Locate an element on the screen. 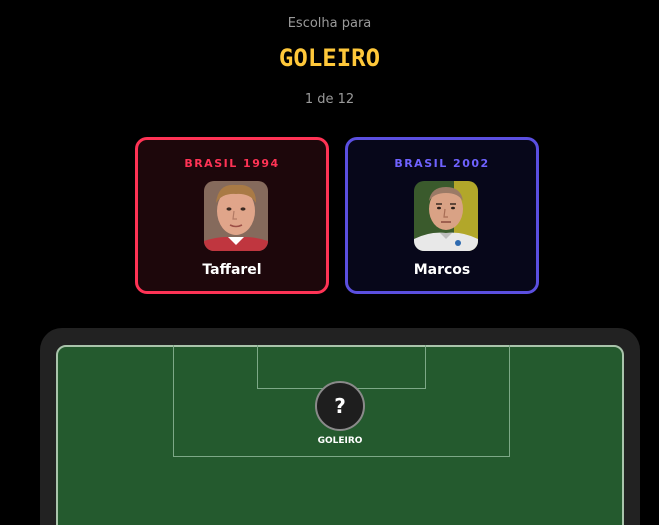  goalkeeper-slot-label: GOLEIRO is located at coordinates (340, 441).